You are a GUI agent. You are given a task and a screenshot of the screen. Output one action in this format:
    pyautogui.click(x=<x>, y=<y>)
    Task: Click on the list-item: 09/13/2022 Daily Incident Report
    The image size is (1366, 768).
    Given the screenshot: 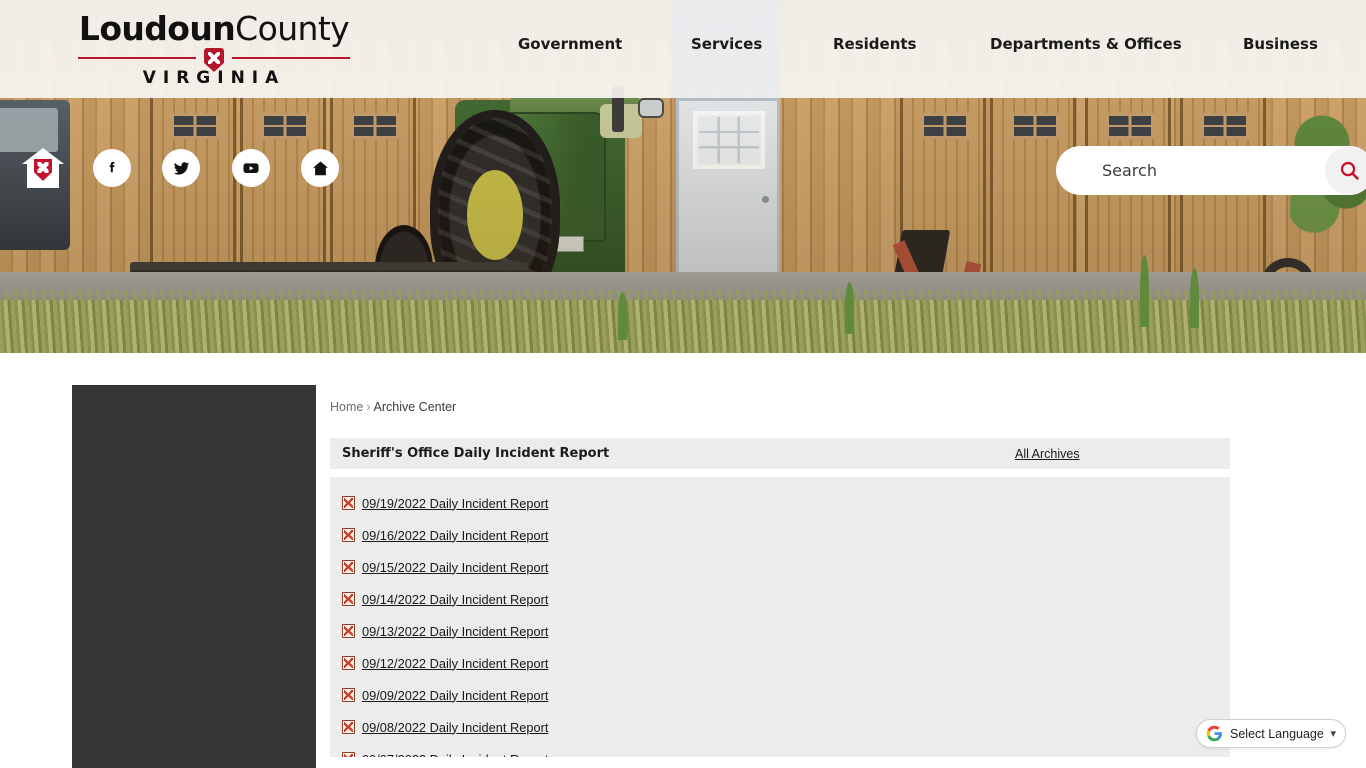 What is the action you would take?
    pyautogui.click(x=780, y=631)
    